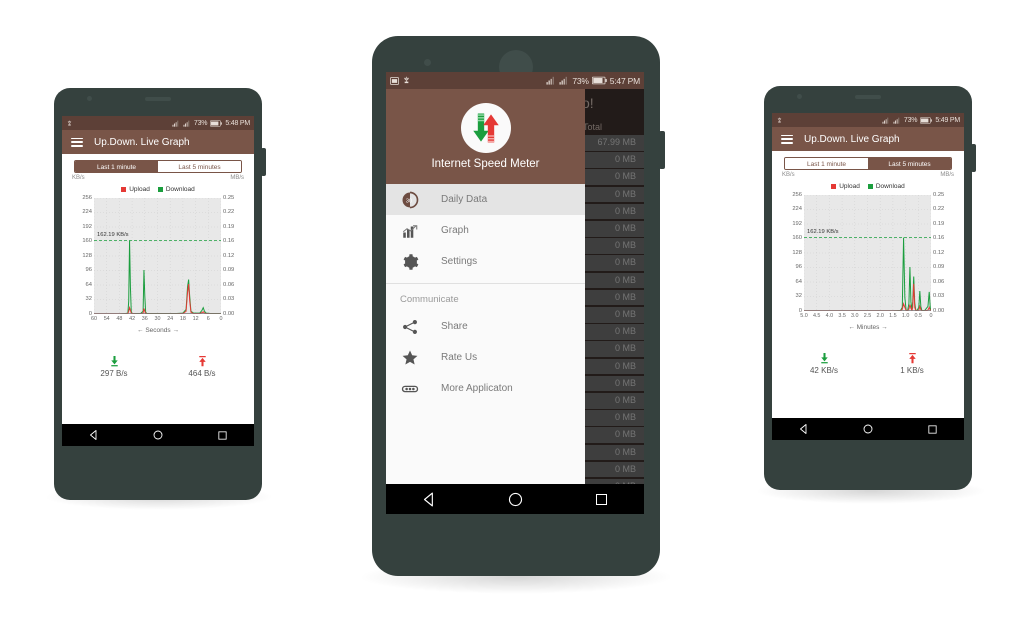 The width and height of the screenshot is (1024, 617). Describe the element at coordinates (485, 261) in the screenshot. I see `drawer-item-settings: Settings` at that location.